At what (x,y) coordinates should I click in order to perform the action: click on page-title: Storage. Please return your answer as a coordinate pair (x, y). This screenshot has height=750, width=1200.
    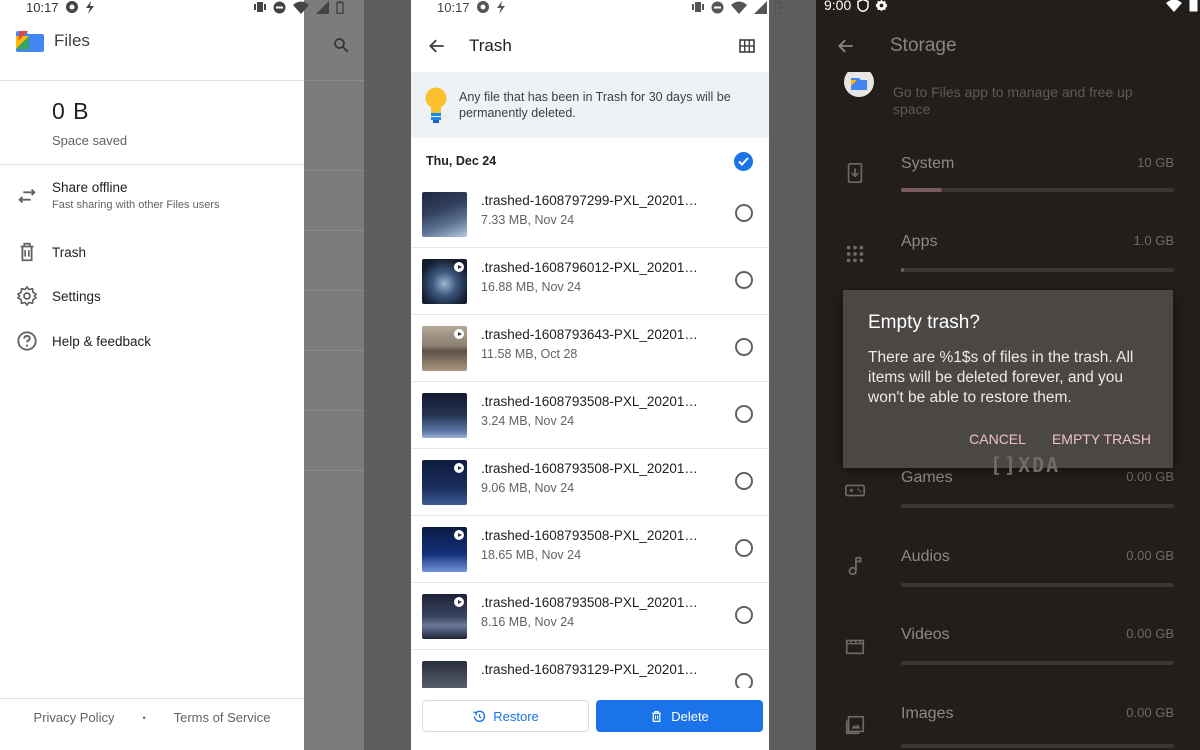
    Looking at the image, I should click on (923, 45).